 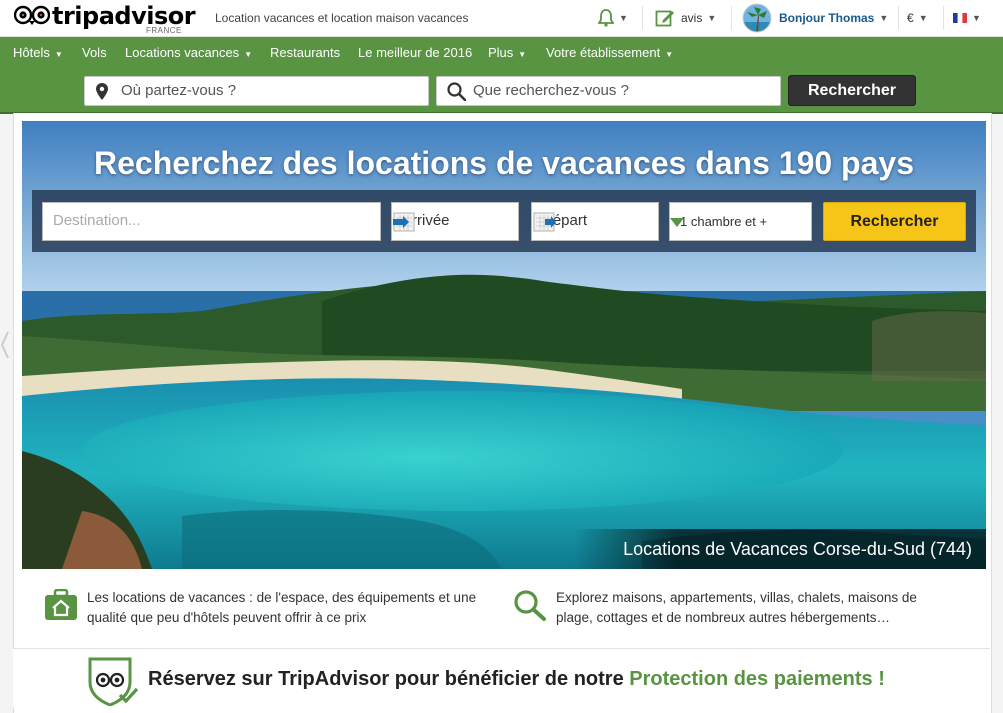 I want to click on rental-search-button: Rechercher, so click(x=894, y=221).